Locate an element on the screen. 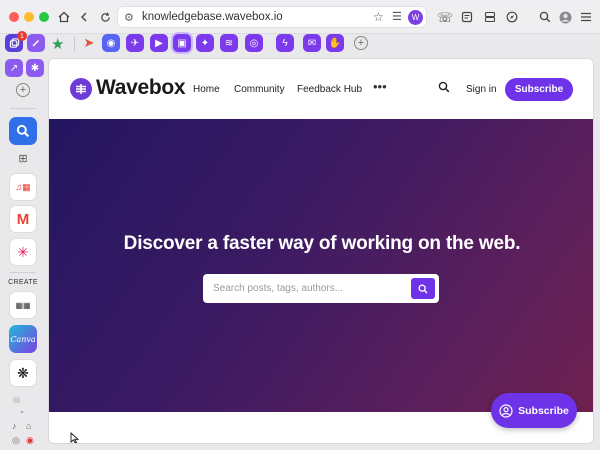 Image resolution: width=600 pixels, height=450 pixels. floating-subscribe-label: Subscribe is located at coordinates (543, 410).